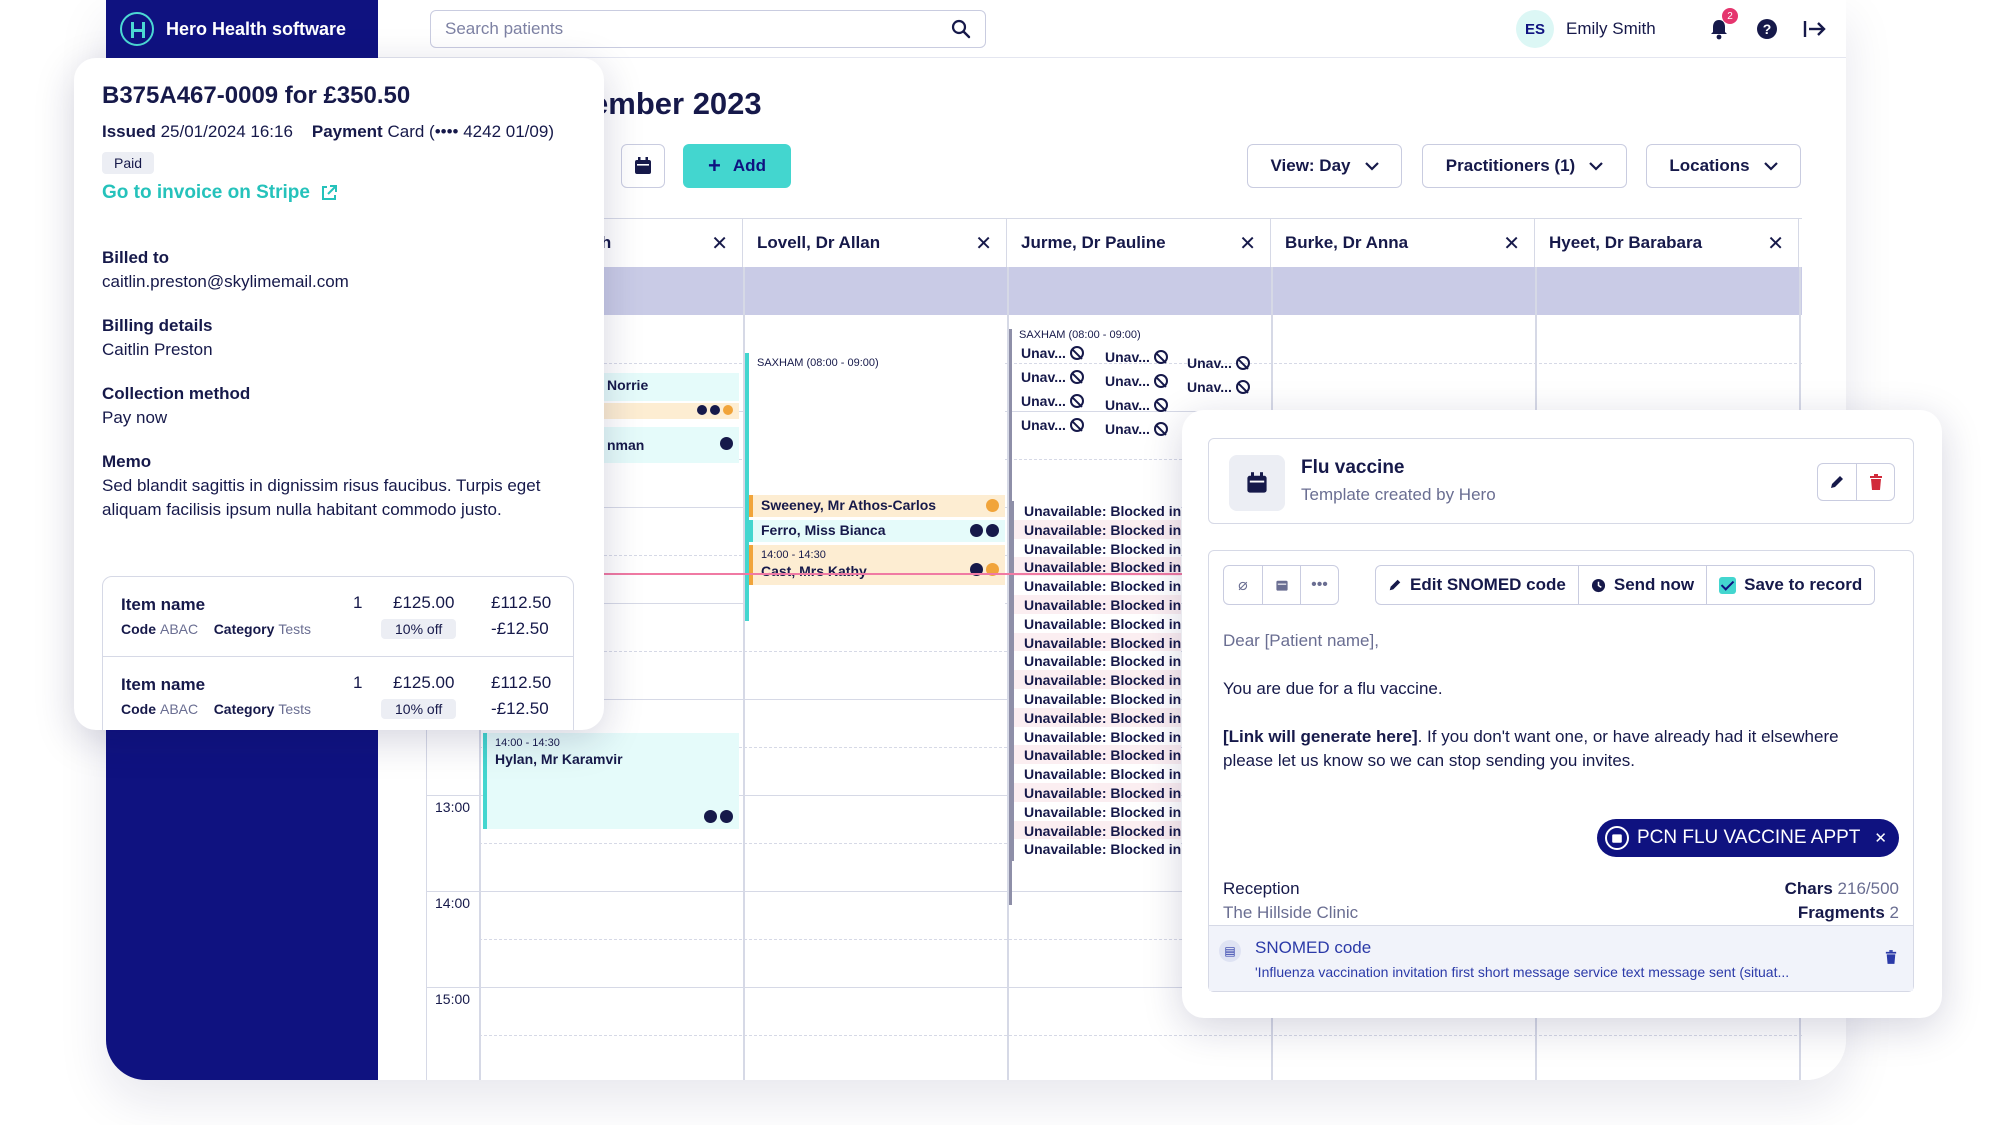 The height and width of the screenshot is (1125, 2000). I want to click on practitioners-label: Practitioners (1), so click(1510, 165).